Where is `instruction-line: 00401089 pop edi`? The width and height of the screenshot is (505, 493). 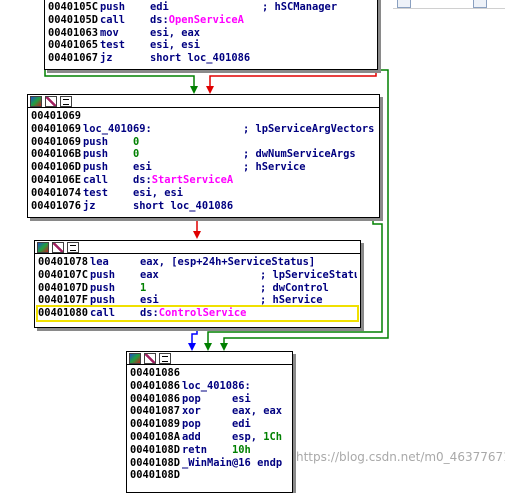
instruction-line: 00401089 pop edi is located at coordinates (209, 424).